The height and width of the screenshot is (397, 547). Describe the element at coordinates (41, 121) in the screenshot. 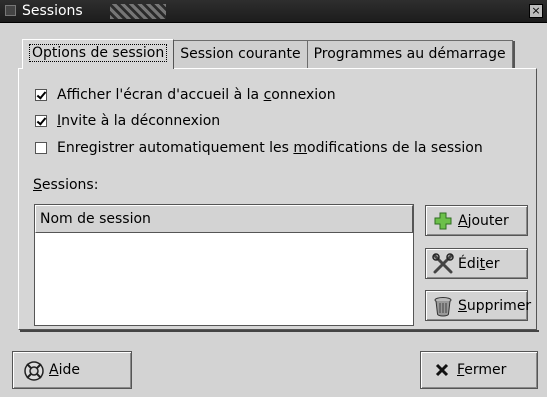

I see `prompt-logout-checkbox` at that location.